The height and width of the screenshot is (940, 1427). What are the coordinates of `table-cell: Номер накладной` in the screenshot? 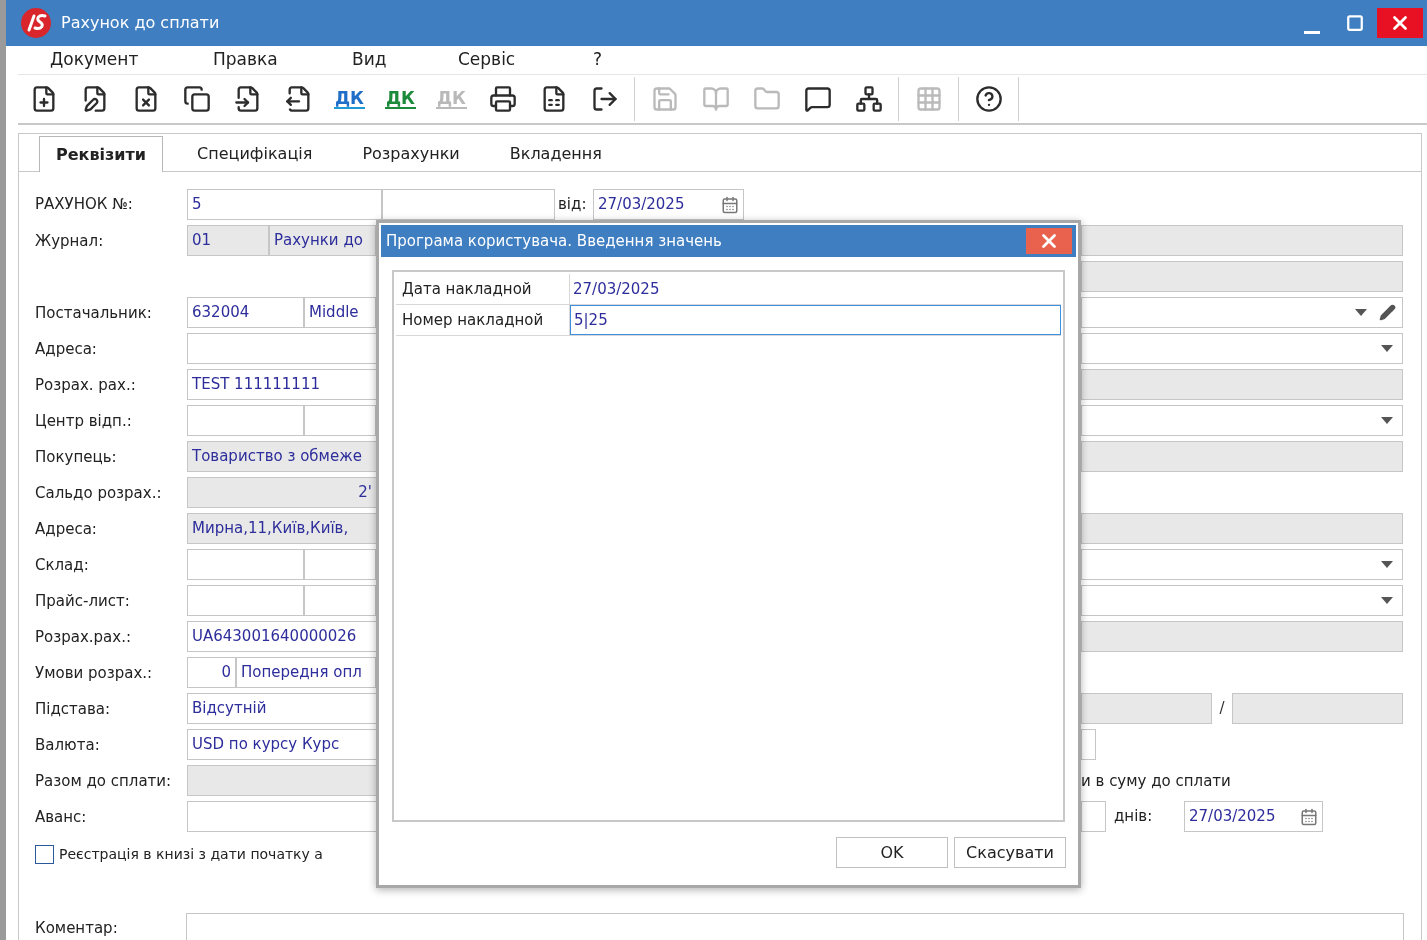 It's located at (483, 320).